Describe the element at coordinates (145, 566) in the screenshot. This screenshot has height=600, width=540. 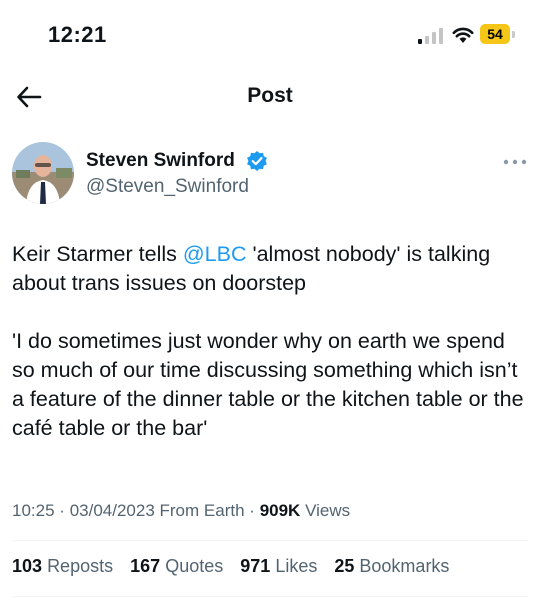
I see `quotes-count: 167` at that location.